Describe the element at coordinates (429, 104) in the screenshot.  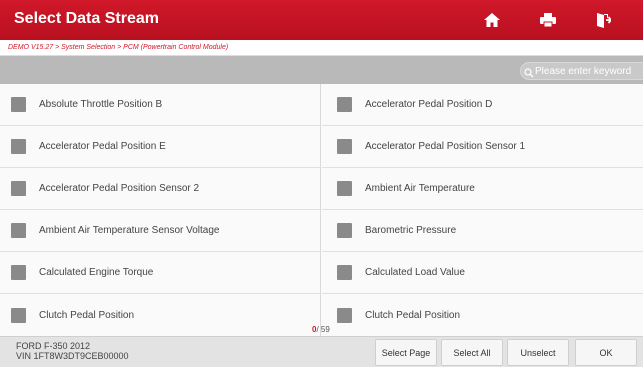
I see `item-label: Accelerator Pedal Position D` at that location.